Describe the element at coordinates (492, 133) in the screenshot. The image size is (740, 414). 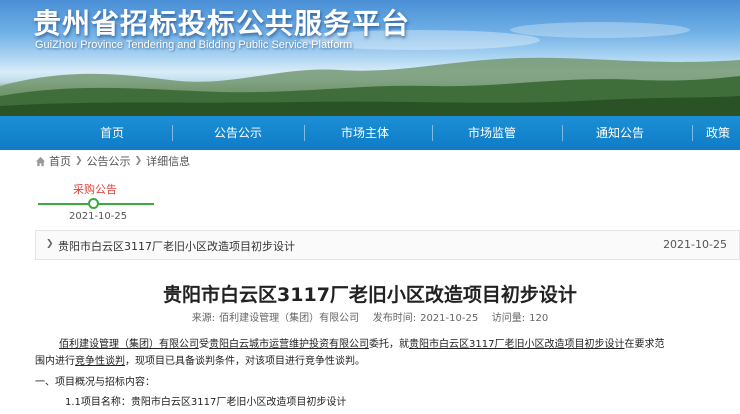
I see `nav-item-market-supervision: 市场监管` at that location.